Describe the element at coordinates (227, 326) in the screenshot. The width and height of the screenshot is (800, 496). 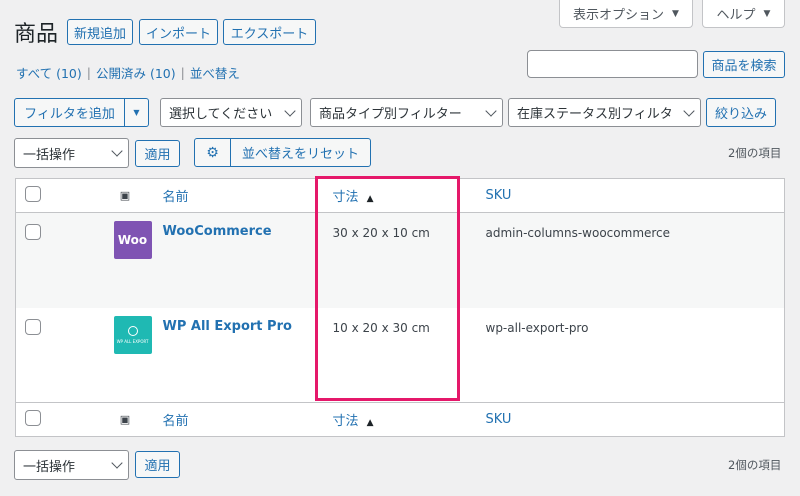
I see `product-name-link: WP All Export Pro` at that location.